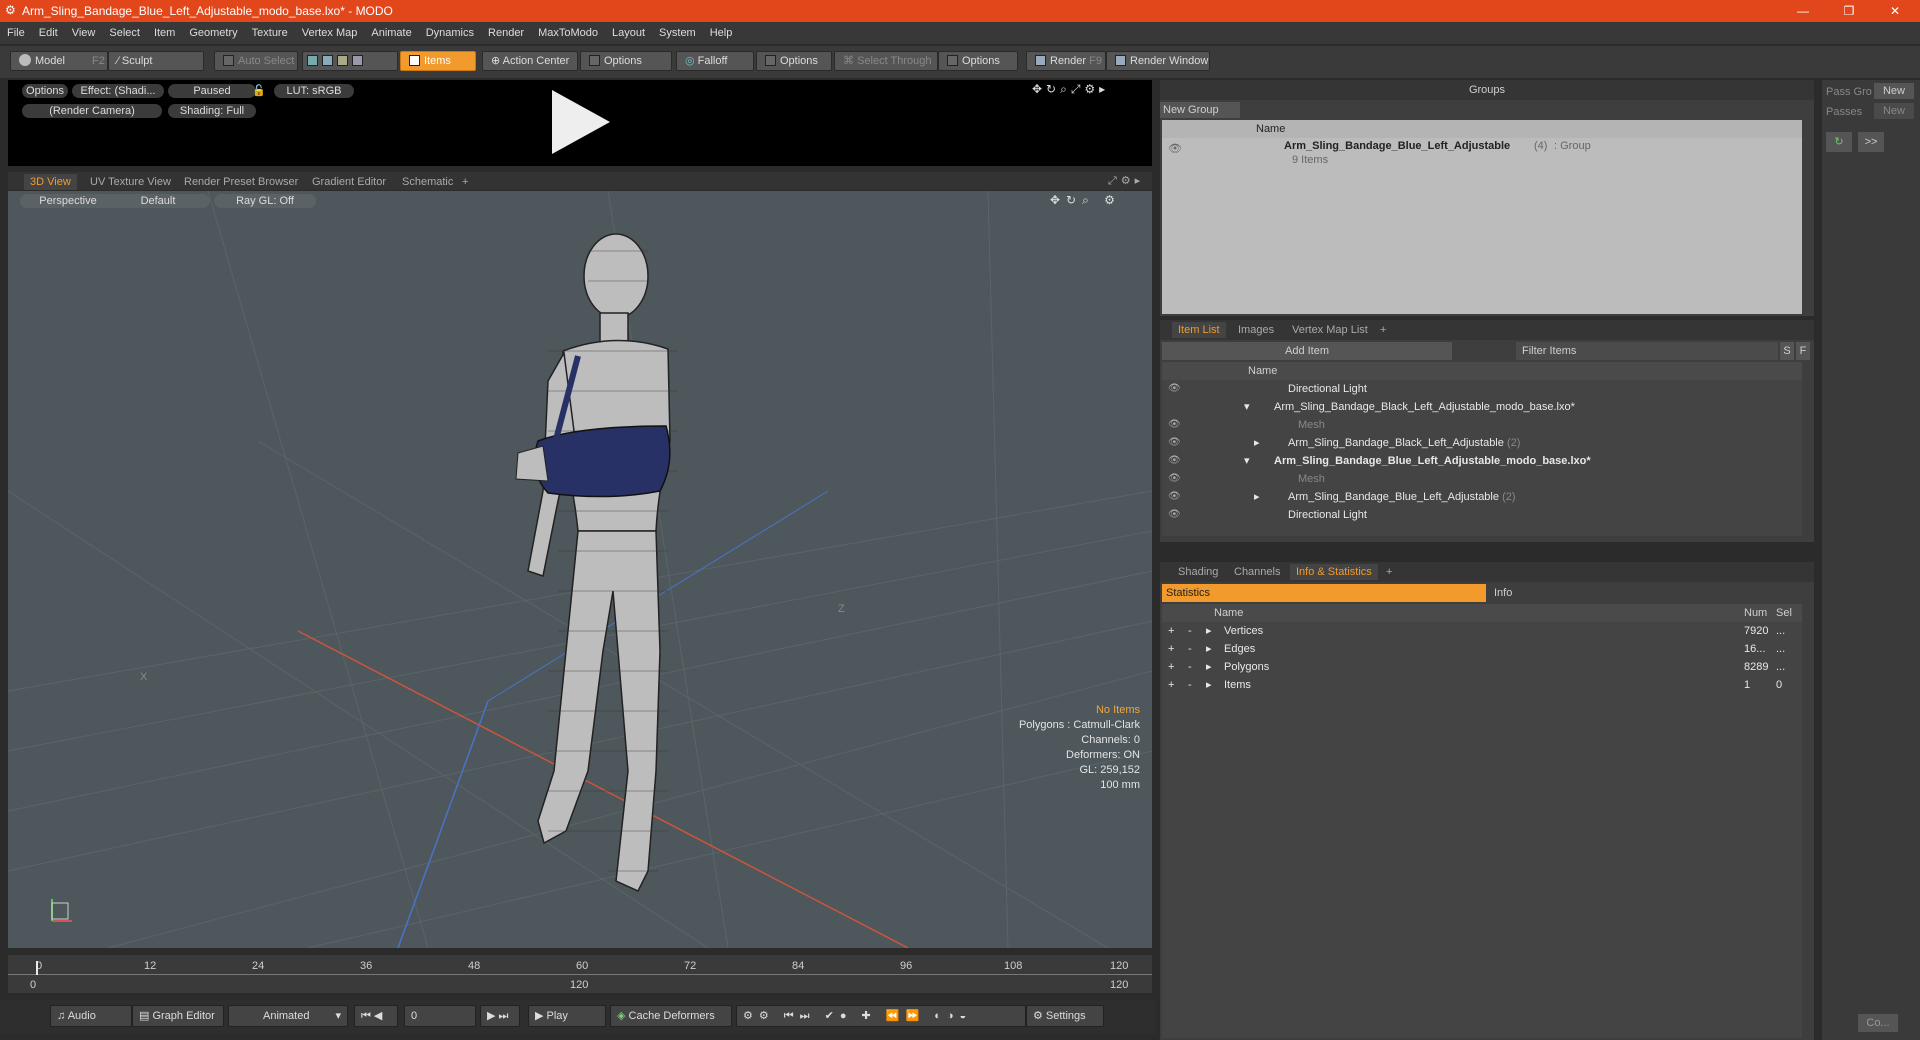  I want to click on tab-render-preset-browser: Render Preset Browser, so click(241, 182).